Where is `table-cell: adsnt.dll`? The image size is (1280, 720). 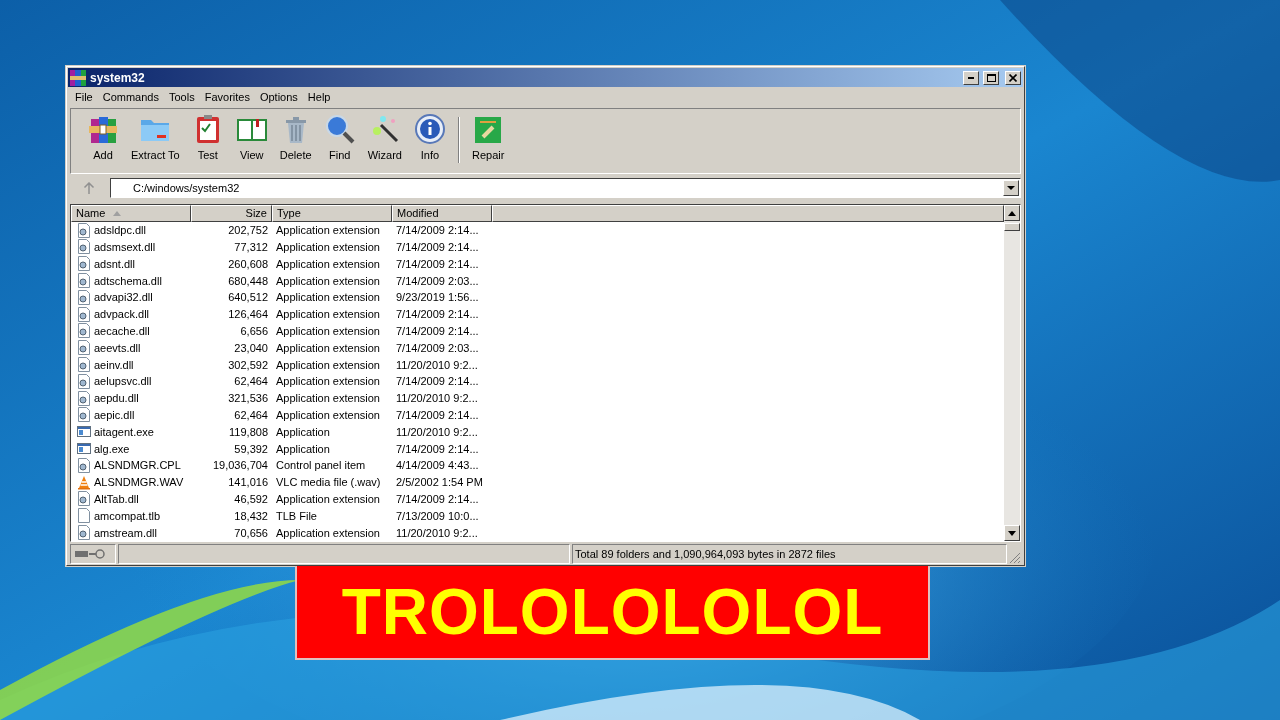 table-cell: adsnt.dll is located at coordinates (114, 263).